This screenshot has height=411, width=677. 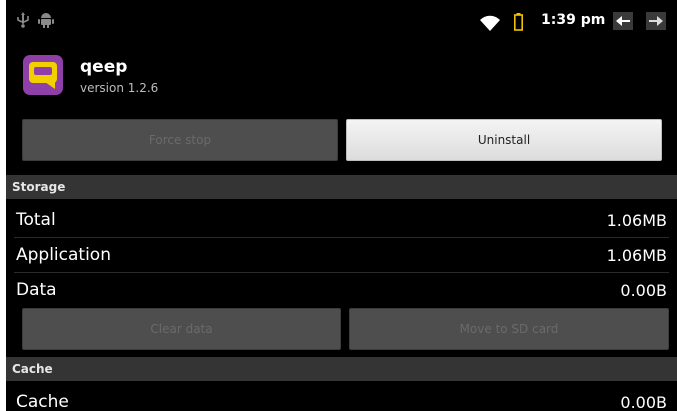 I want to click on row-label: Data, so click(x=36, y=290).